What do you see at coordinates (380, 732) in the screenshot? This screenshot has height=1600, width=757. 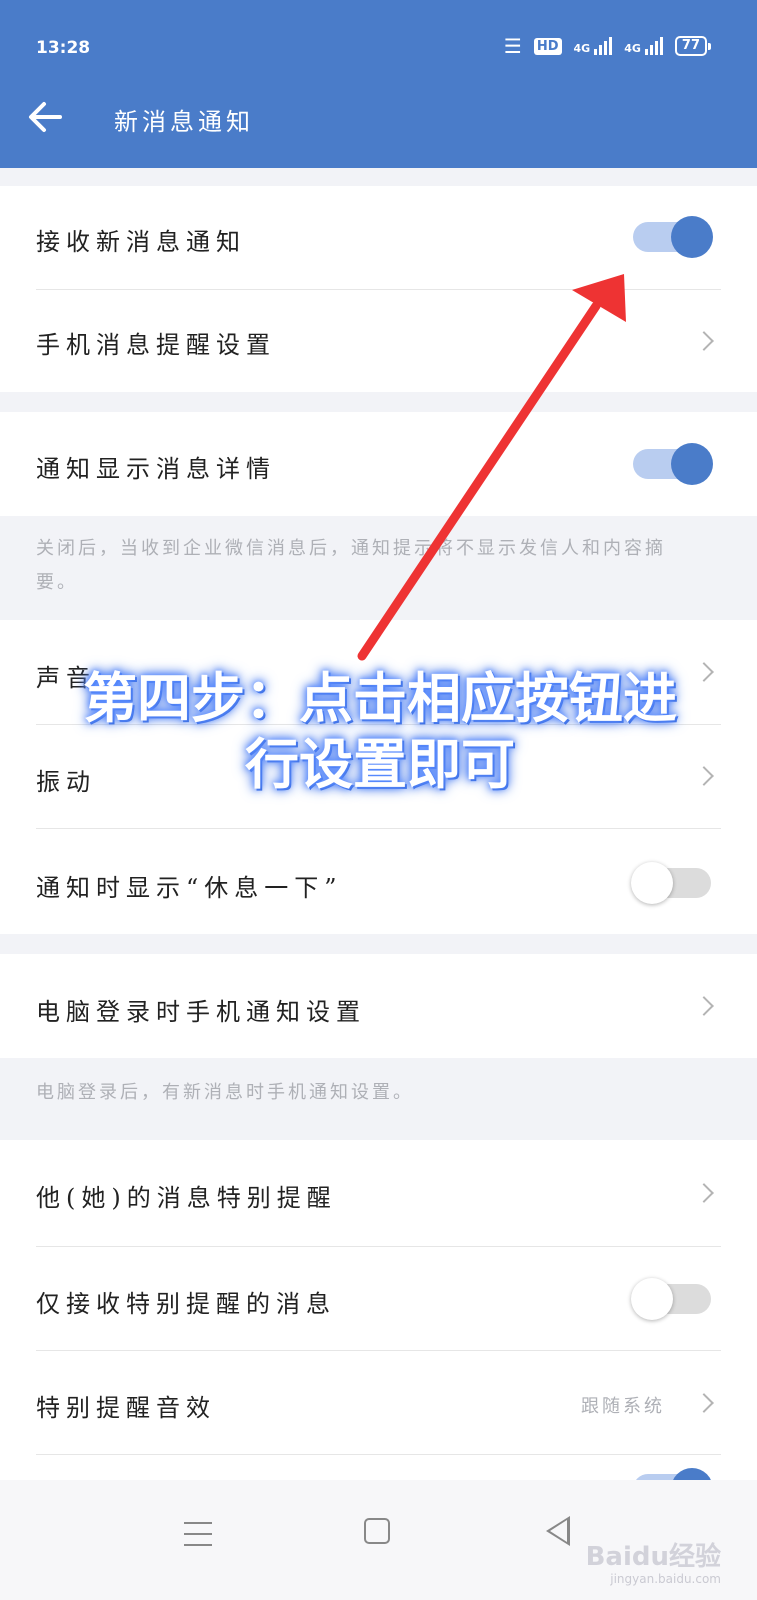 I see `instruction-overlay: 第四步：点击相应按钮进 行设置即可` at bounding box center [380, 732].